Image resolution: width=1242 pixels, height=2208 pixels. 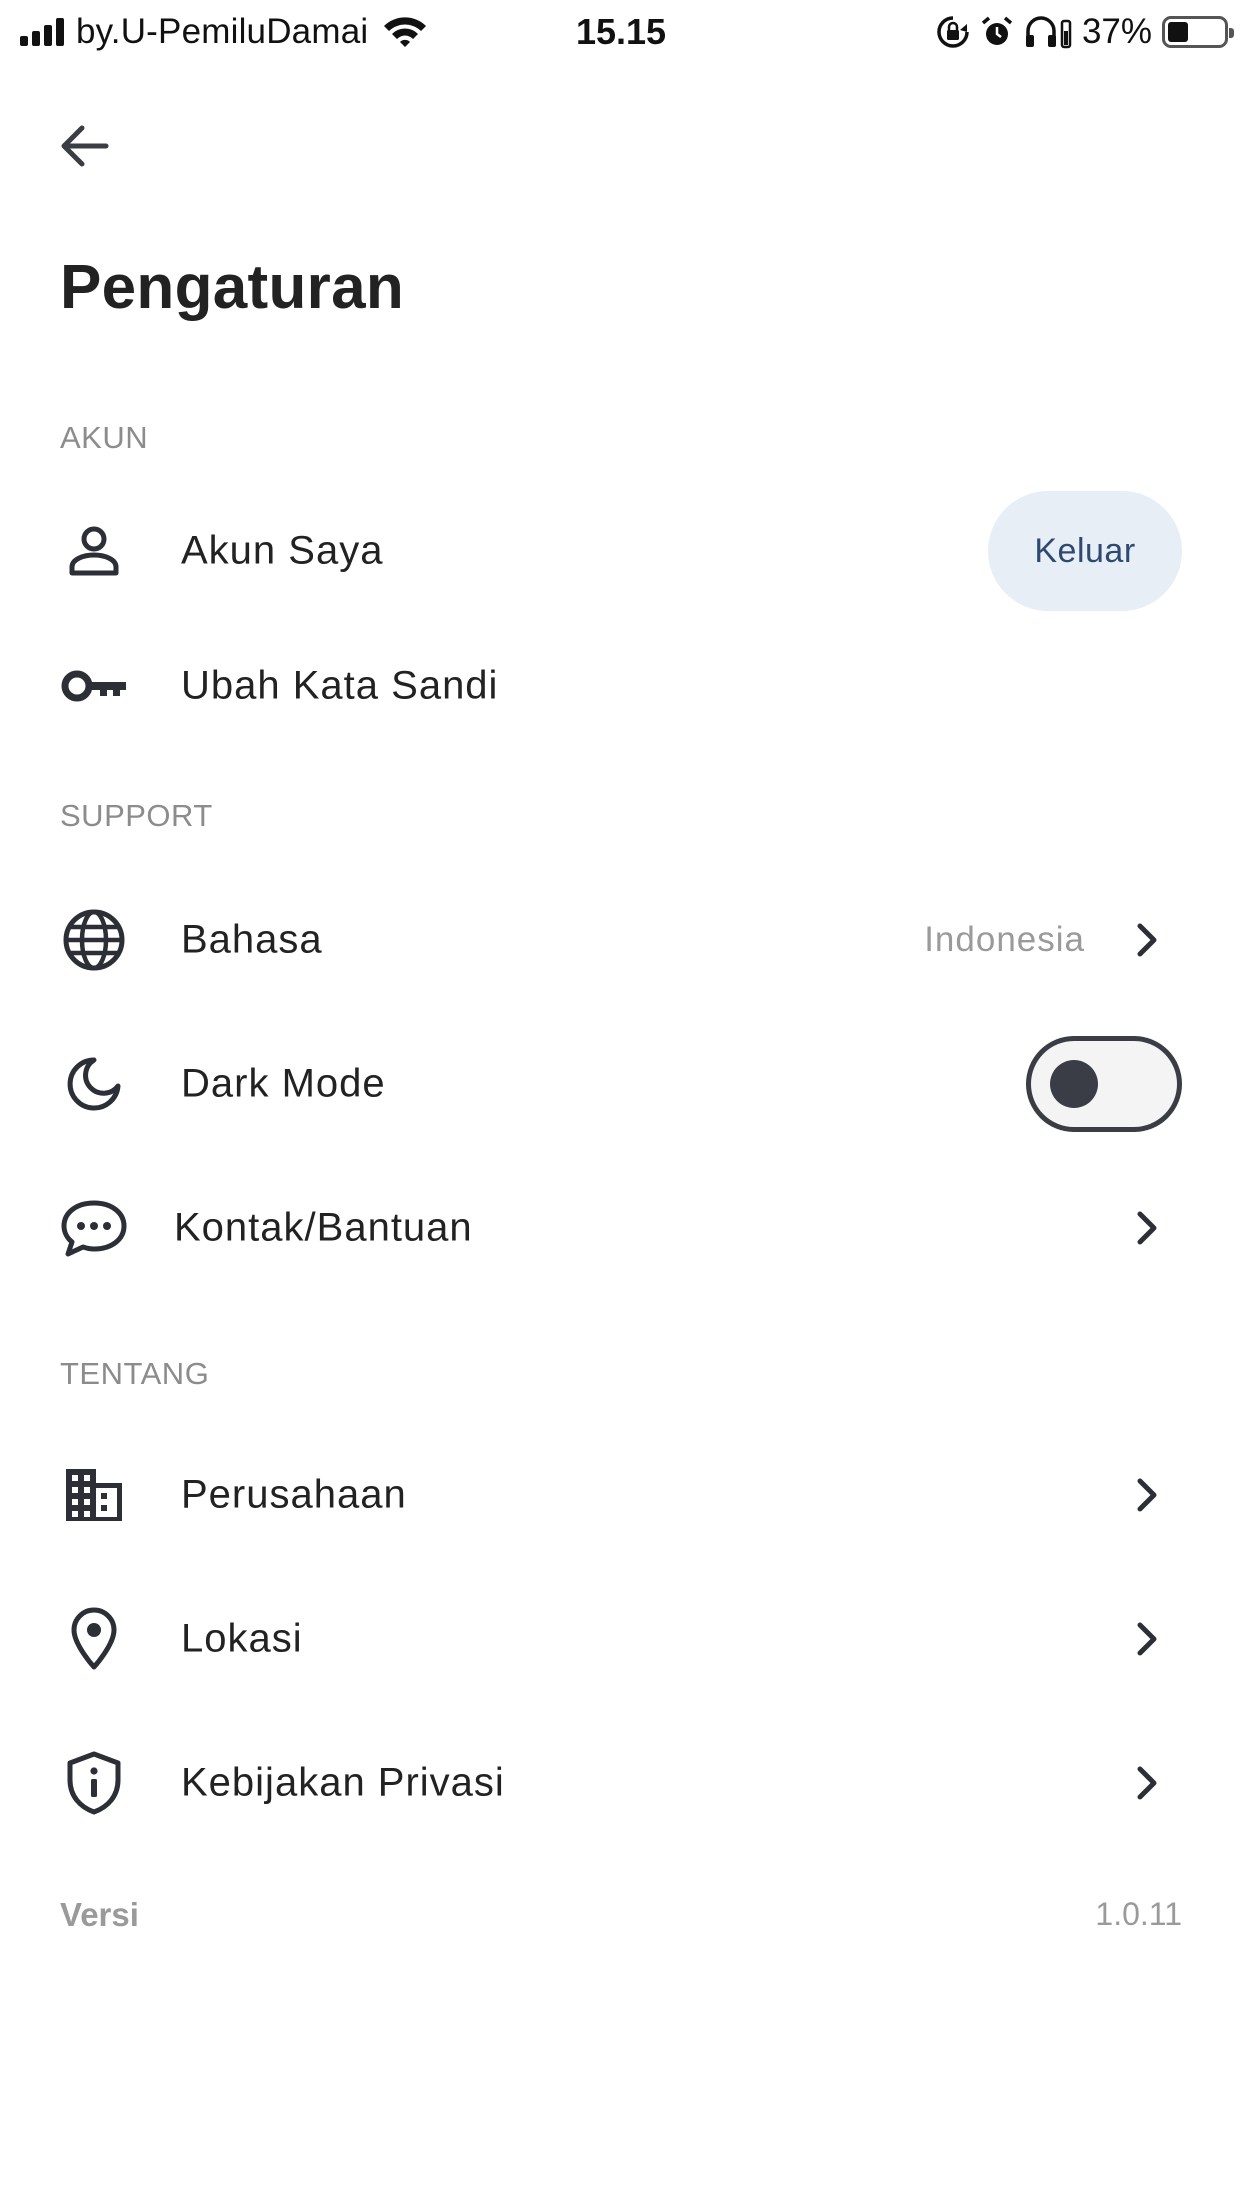 What do you see at coordinates (94, 686) in the screenshot?
I see `key-icon` at bounding box center [94, 686].